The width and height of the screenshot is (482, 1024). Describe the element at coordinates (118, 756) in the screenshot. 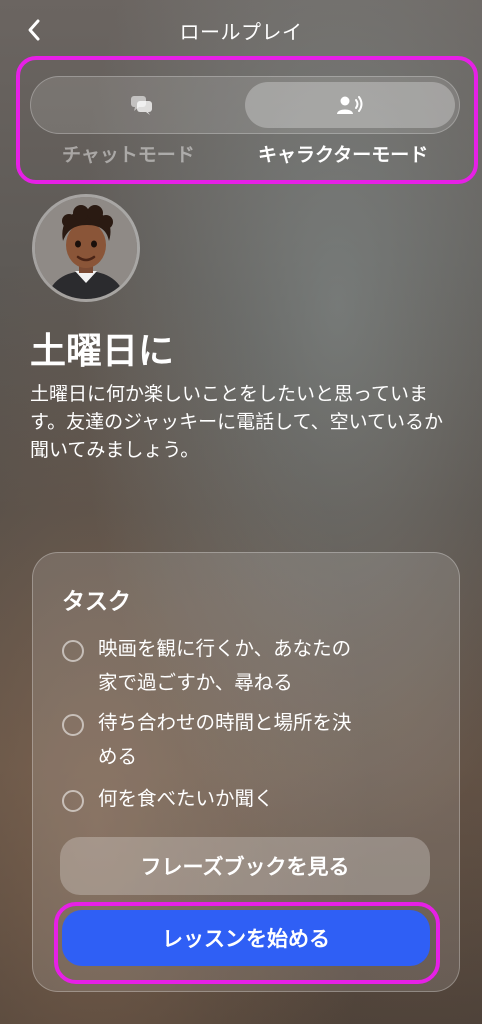

I see `task-text-line: める` at that location.